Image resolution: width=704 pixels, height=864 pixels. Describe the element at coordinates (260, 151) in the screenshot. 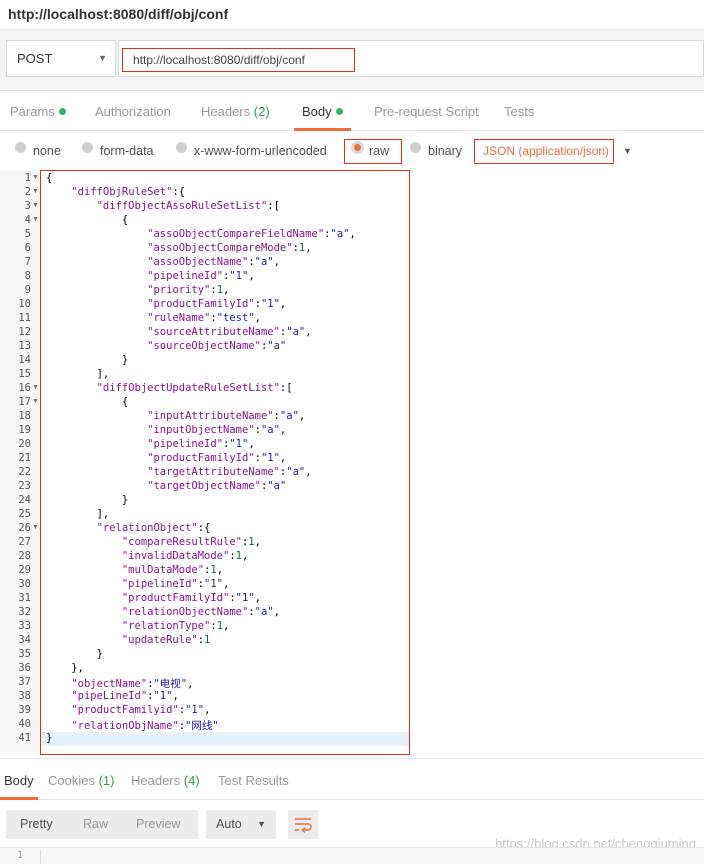

I see `label-urlencoded: x-www-form-urlencoded` at that location.